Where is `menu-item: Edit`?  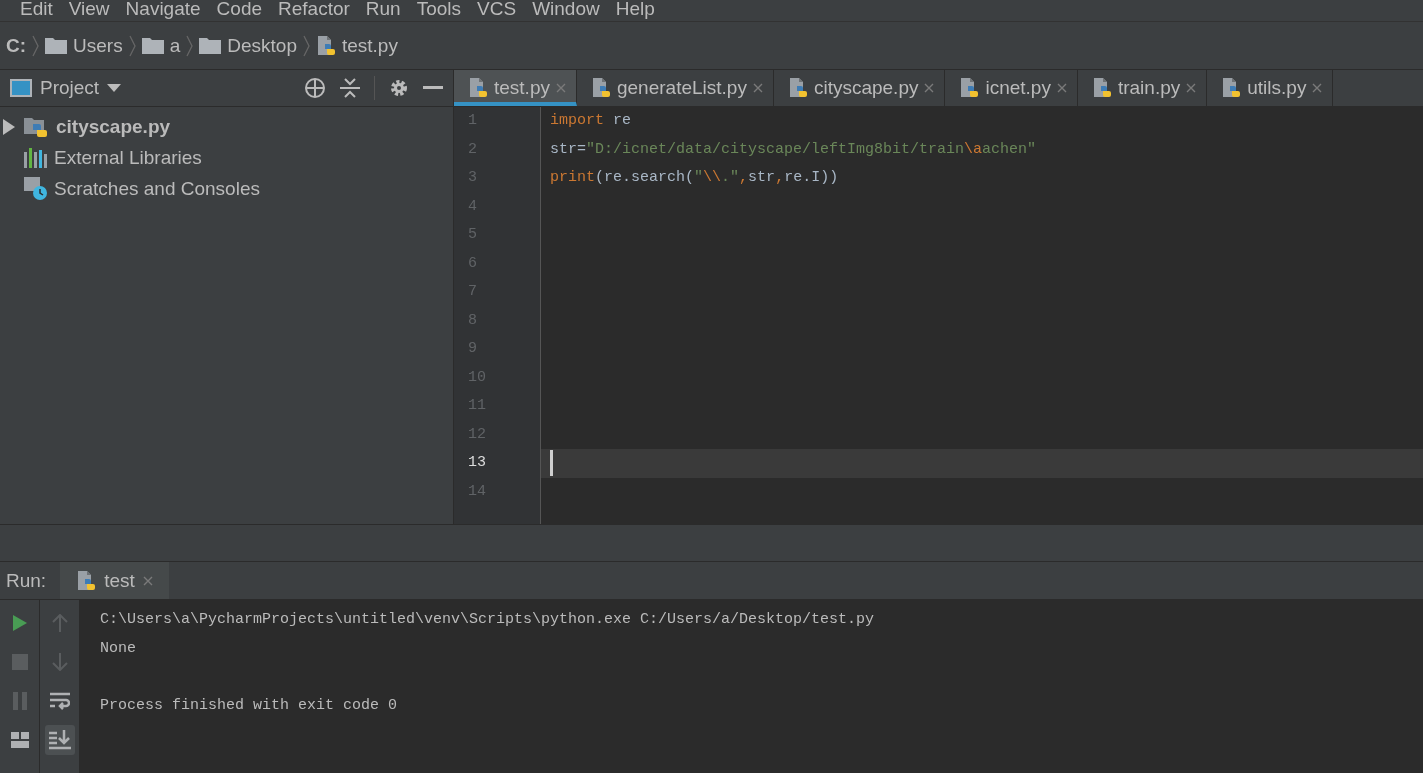 menu-item: Edit is located at coordinates (34, 10).